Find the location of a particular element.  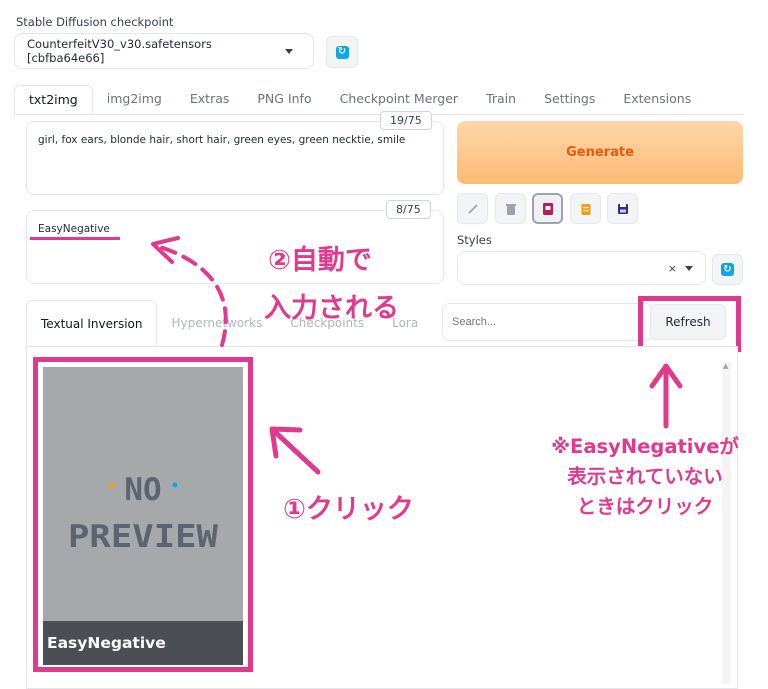

gallery-scrollbar is located at coordinates (726, 523).